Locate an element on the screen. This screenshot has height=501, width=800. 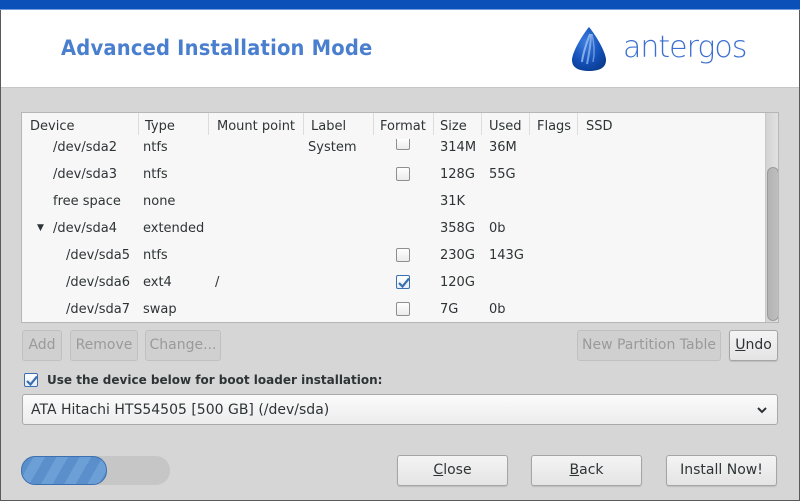
undo-mnemonic: U is located at coordinates (740, 345).